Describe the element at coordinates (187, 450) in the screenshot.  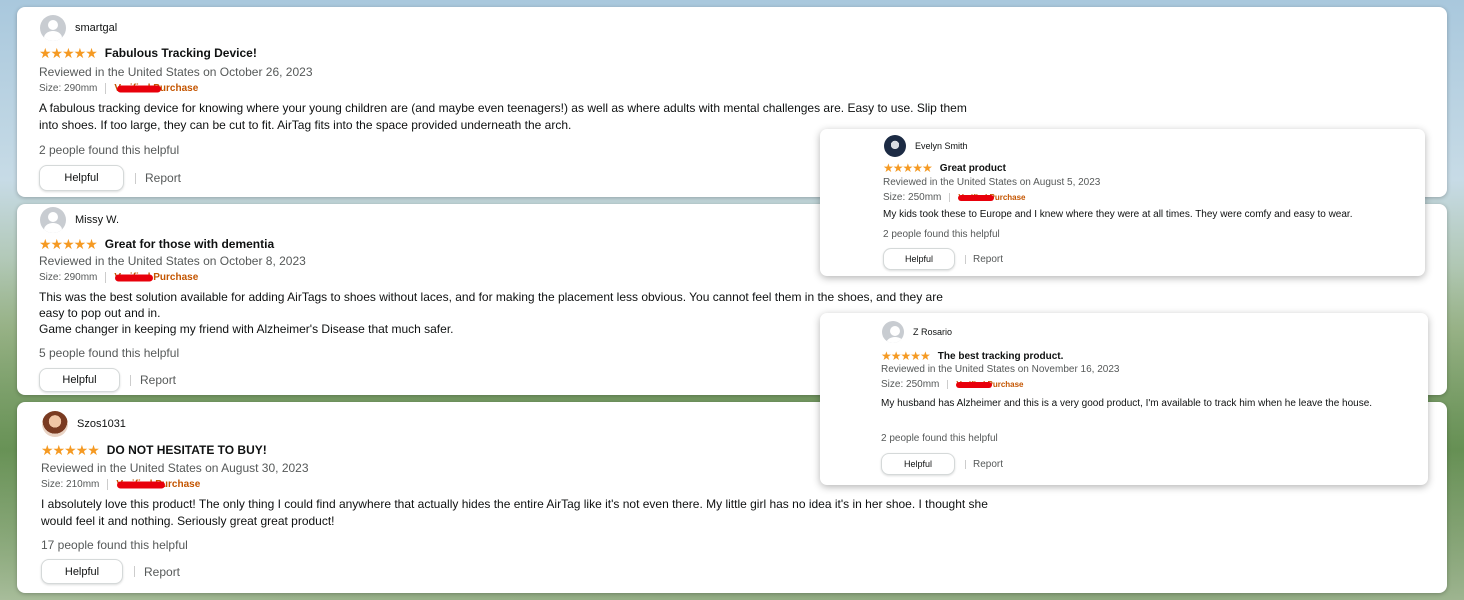
I see `review-title: DO NOT HESITATE TO BUY!` at that location.